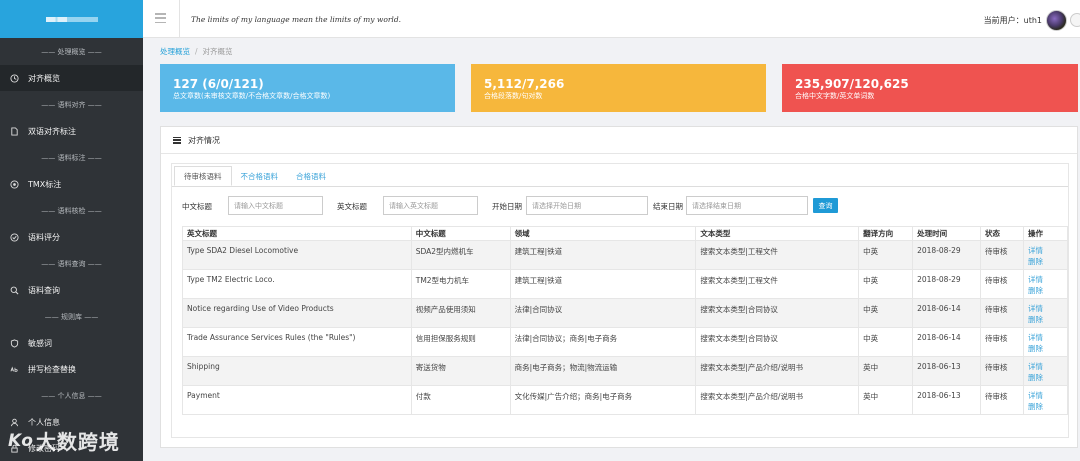  I want to click on sidebar-group-title: —— 语料核检 ——, so click(71, 210).